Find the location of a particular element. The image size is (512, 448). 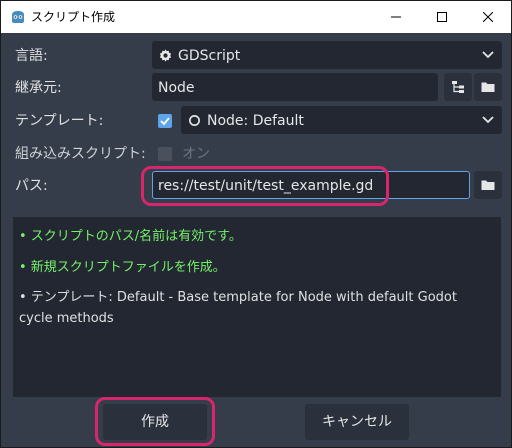

checkmark-icon is located at coordinates (165, 121).